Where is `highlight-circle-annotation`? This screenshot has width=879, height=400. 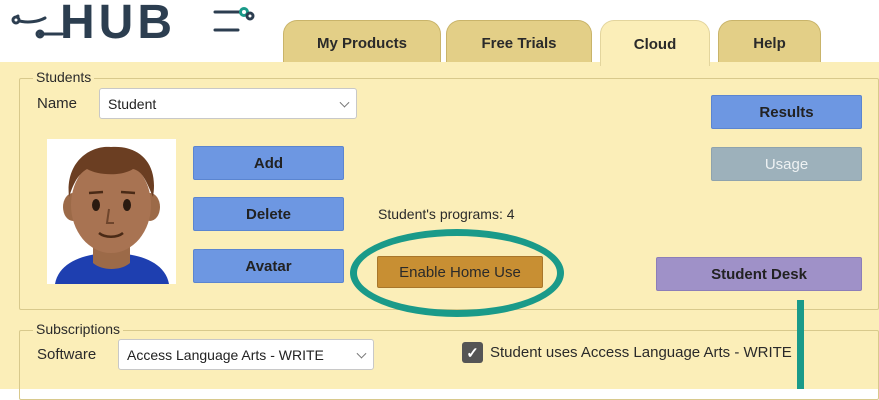
highlight-circle-annotation is located at coordinates (457, 273).